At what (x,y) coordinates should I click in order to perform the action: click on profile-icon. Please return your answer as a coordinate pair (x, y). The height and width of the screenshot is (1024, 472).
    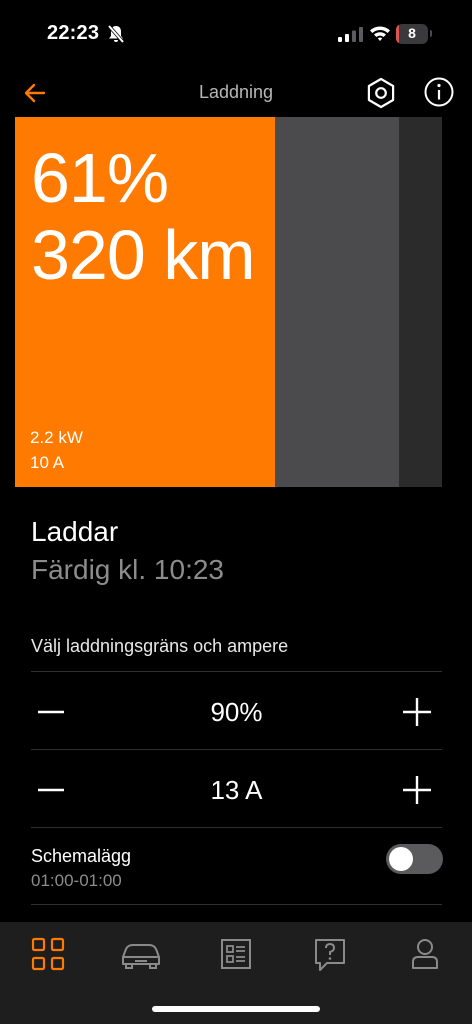
    Looking at the image, I should click on (425, 954).